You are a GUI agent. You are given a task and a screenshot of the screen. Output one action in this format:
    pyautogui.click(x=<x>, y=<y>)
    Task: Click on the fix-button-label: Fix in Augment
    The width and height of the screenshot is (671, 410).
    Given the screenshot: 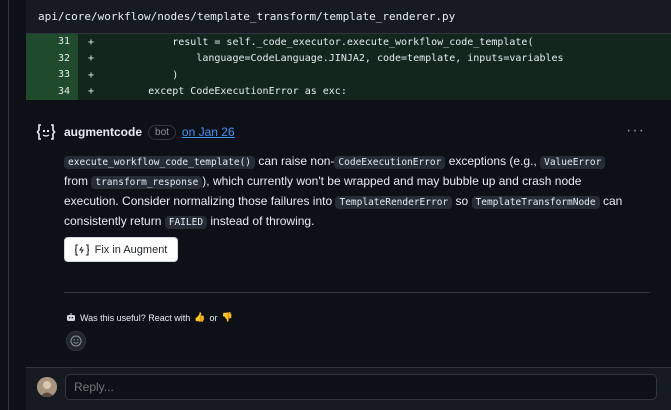 What is the action you would take?
    pyautogui.click(x=131, y=249)
    